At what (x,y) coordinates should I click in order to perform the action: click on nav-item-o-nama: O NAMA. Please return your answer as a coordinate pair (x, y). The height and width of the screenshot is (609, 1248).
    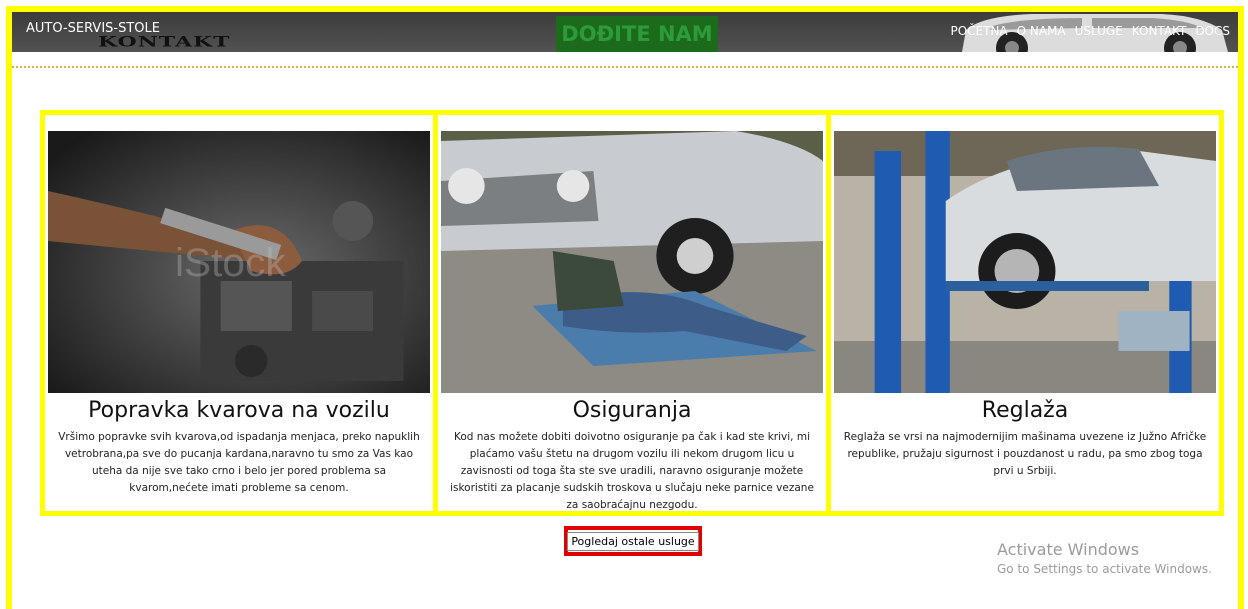
    Looking at the image, I should click on (1041, 31).